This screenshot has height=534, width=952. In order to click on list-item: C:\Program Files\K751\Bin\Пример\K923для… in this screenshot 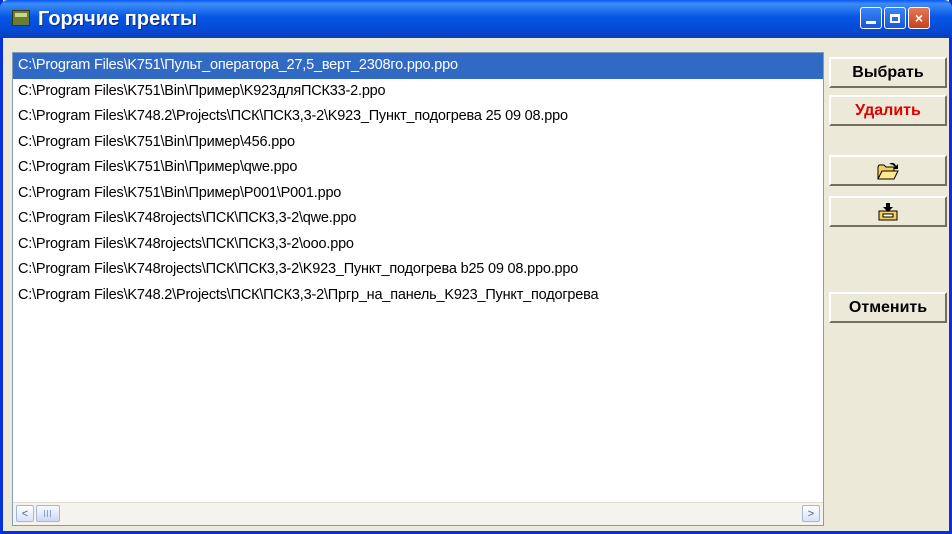, I will do `click(418, 92)`.